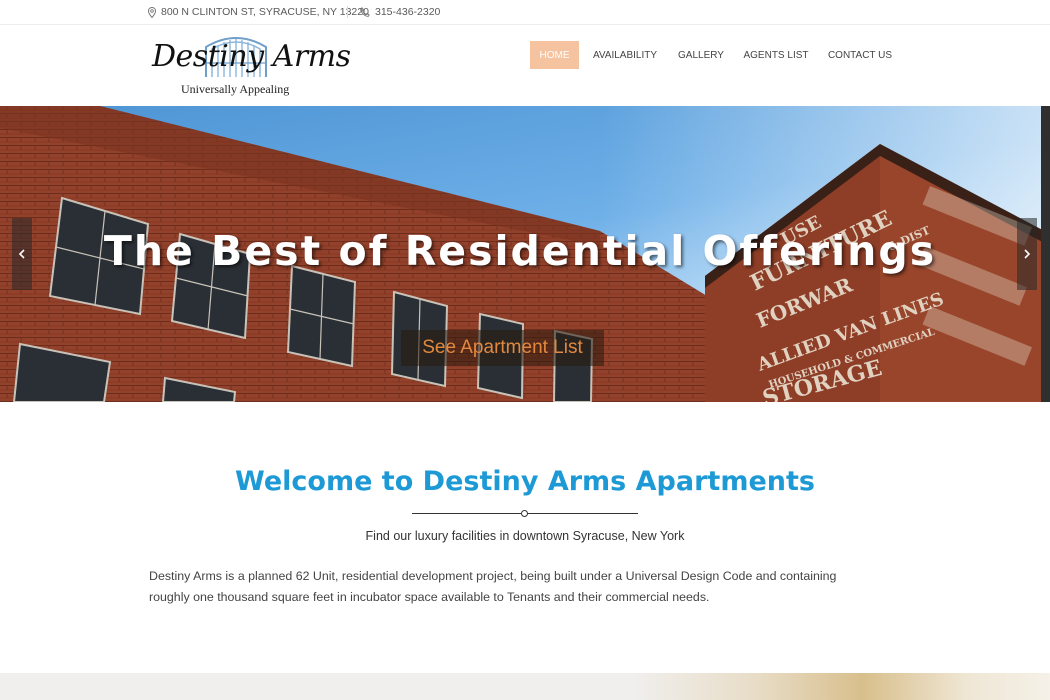  What do you see at coordinates (1045, 254) in the screenshot?
I see `page-scrollbar` at bounding box center [1045, 254].